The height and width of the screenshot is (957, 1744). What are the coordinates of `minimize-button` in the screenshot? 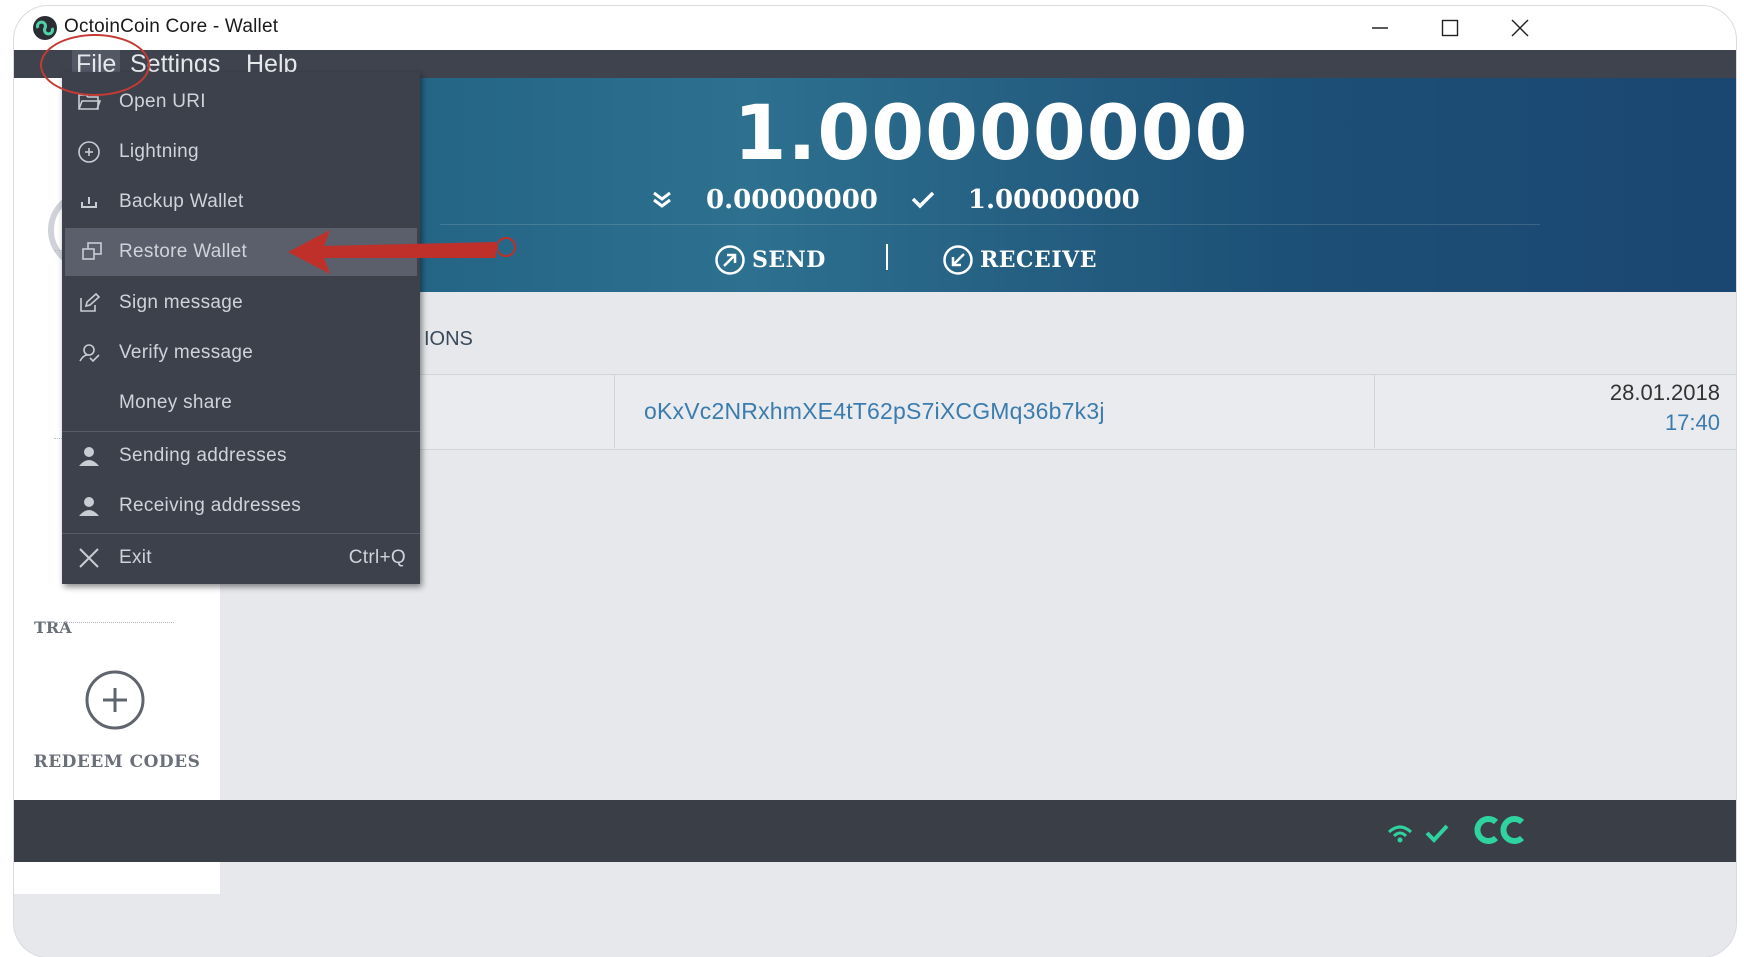 It's located at (1380, 28).